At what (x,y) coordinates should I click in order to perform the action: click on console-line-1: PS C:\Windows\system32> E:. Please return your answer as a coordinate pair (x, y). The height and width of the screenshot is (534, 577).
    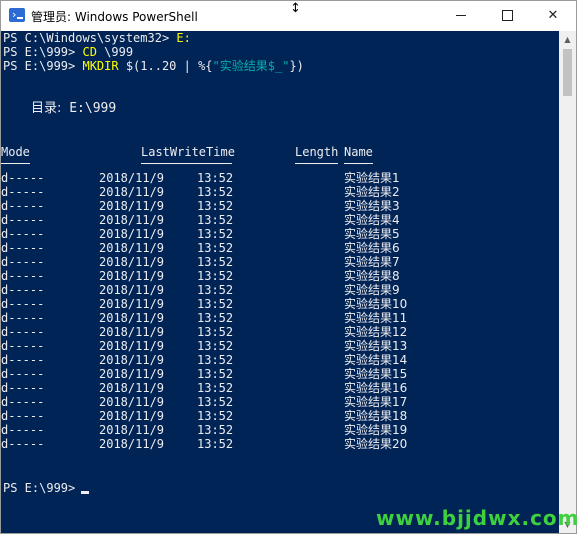
    Looking at the image, I should click on (97, 38).